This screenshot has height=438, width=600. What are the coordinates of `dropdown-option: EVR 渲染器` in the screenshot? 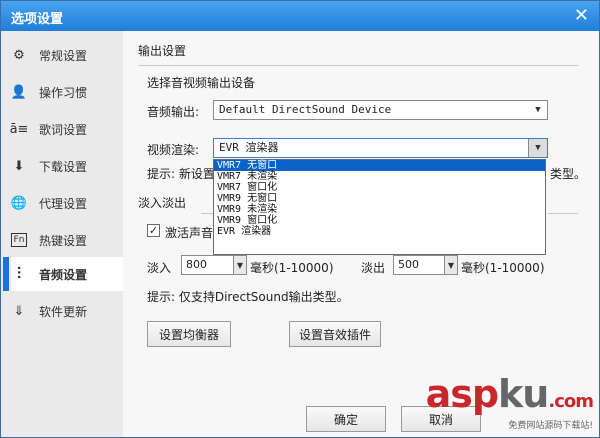 It's located at (379, 231).